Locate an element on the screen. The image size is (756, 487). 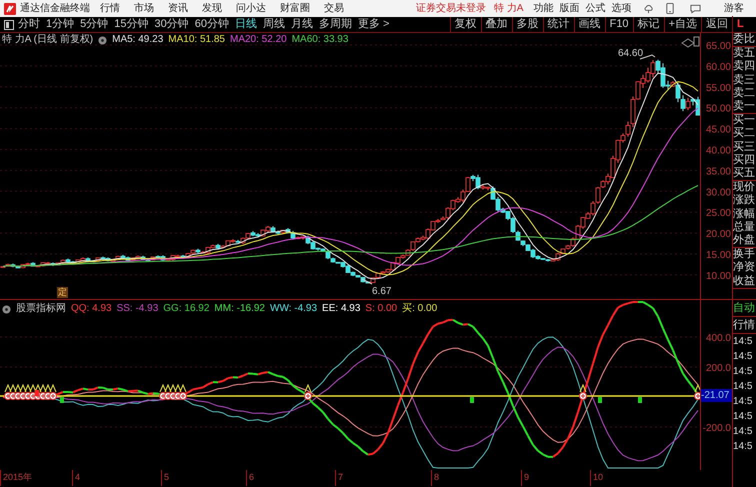
app-name: 通达信金融终端 is located at coordinates (55, 8).